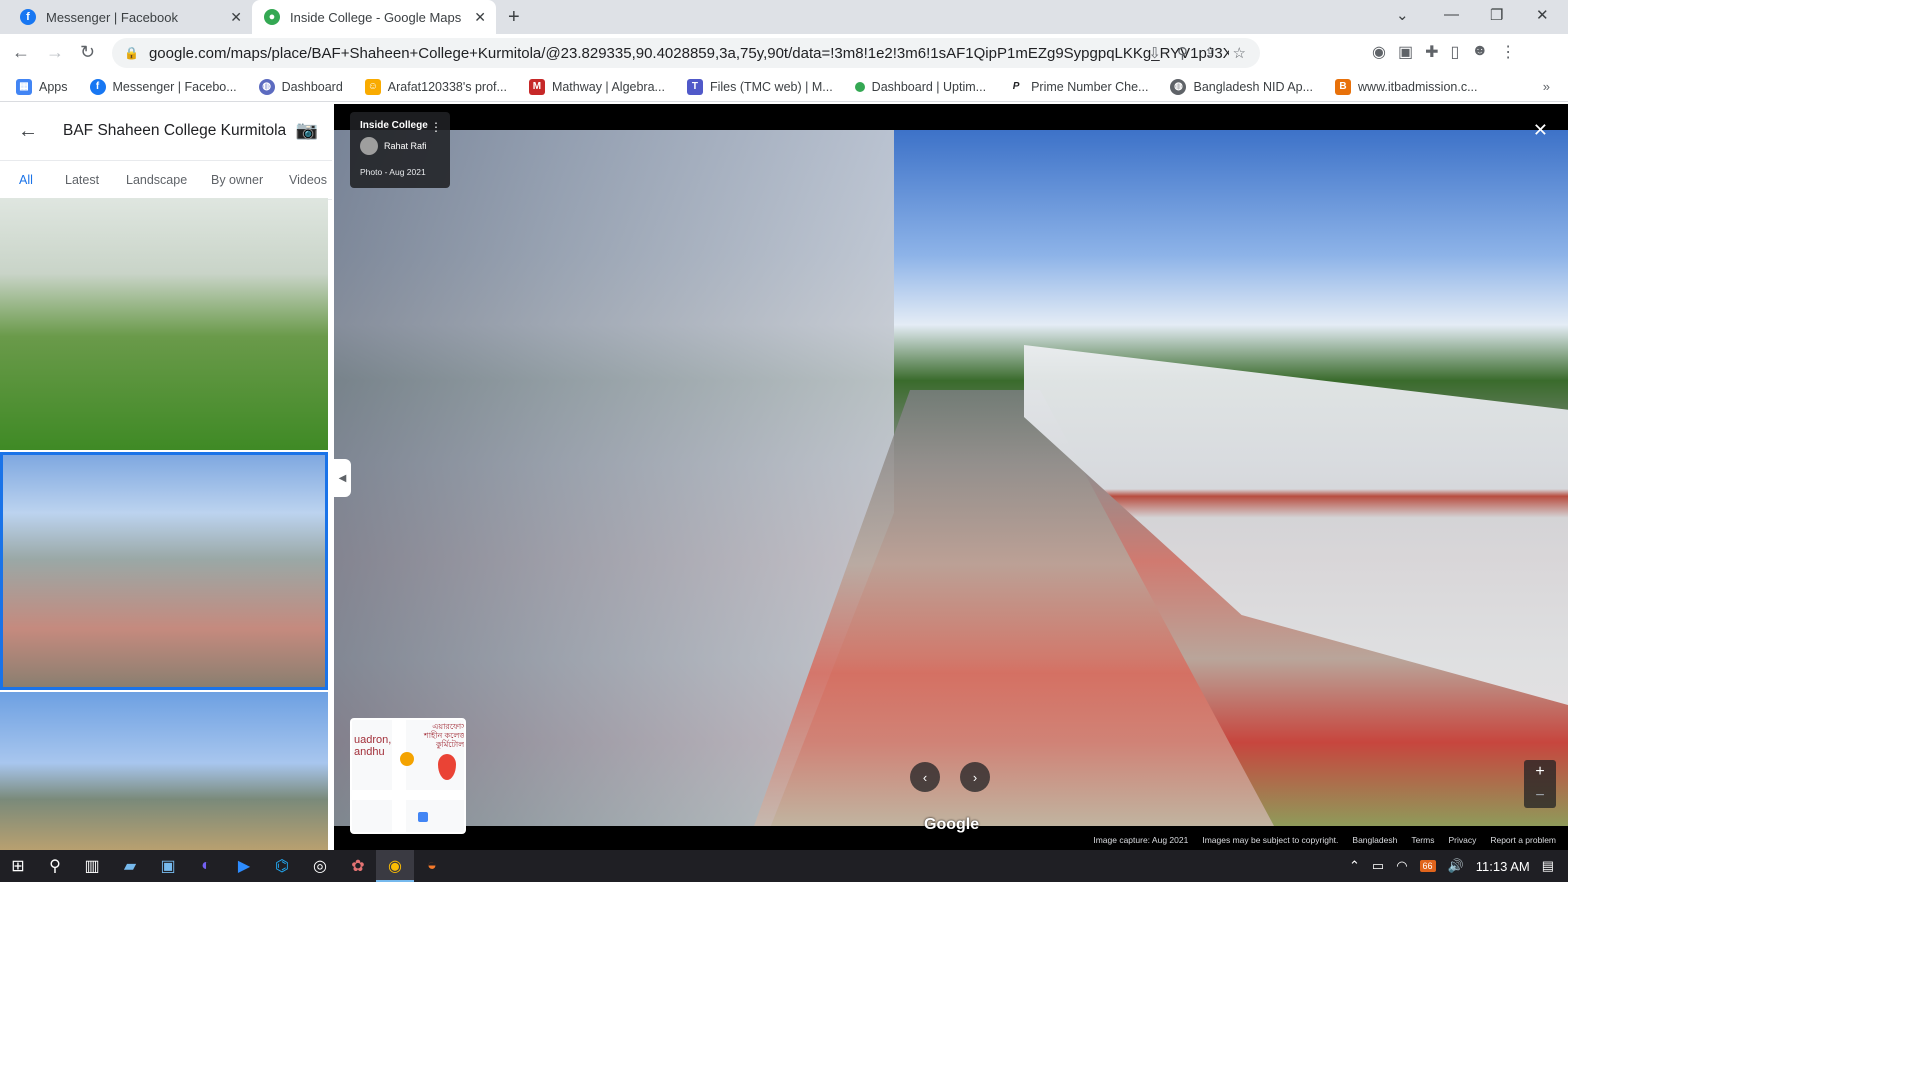  What do you see at coordinates (1210, 53) in the screenshot?
I see `share-icon: ⇪` at bounding box center [1210, 53].